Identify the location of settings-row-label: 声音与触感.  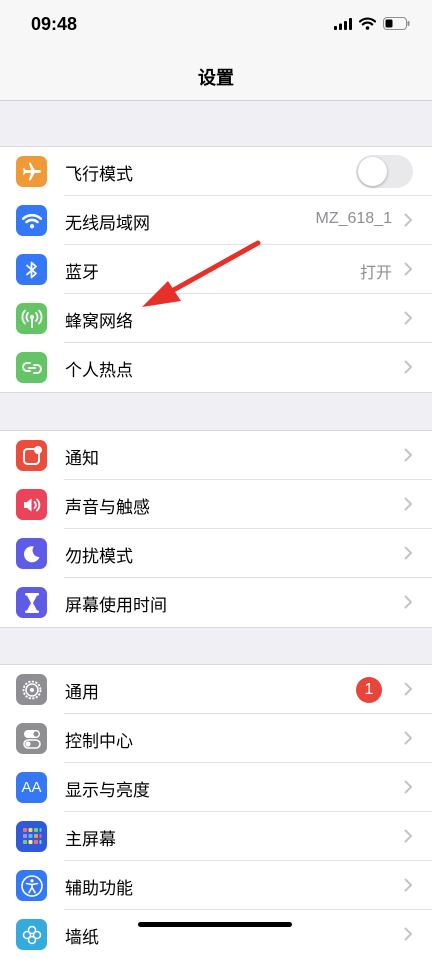
(107, 508).